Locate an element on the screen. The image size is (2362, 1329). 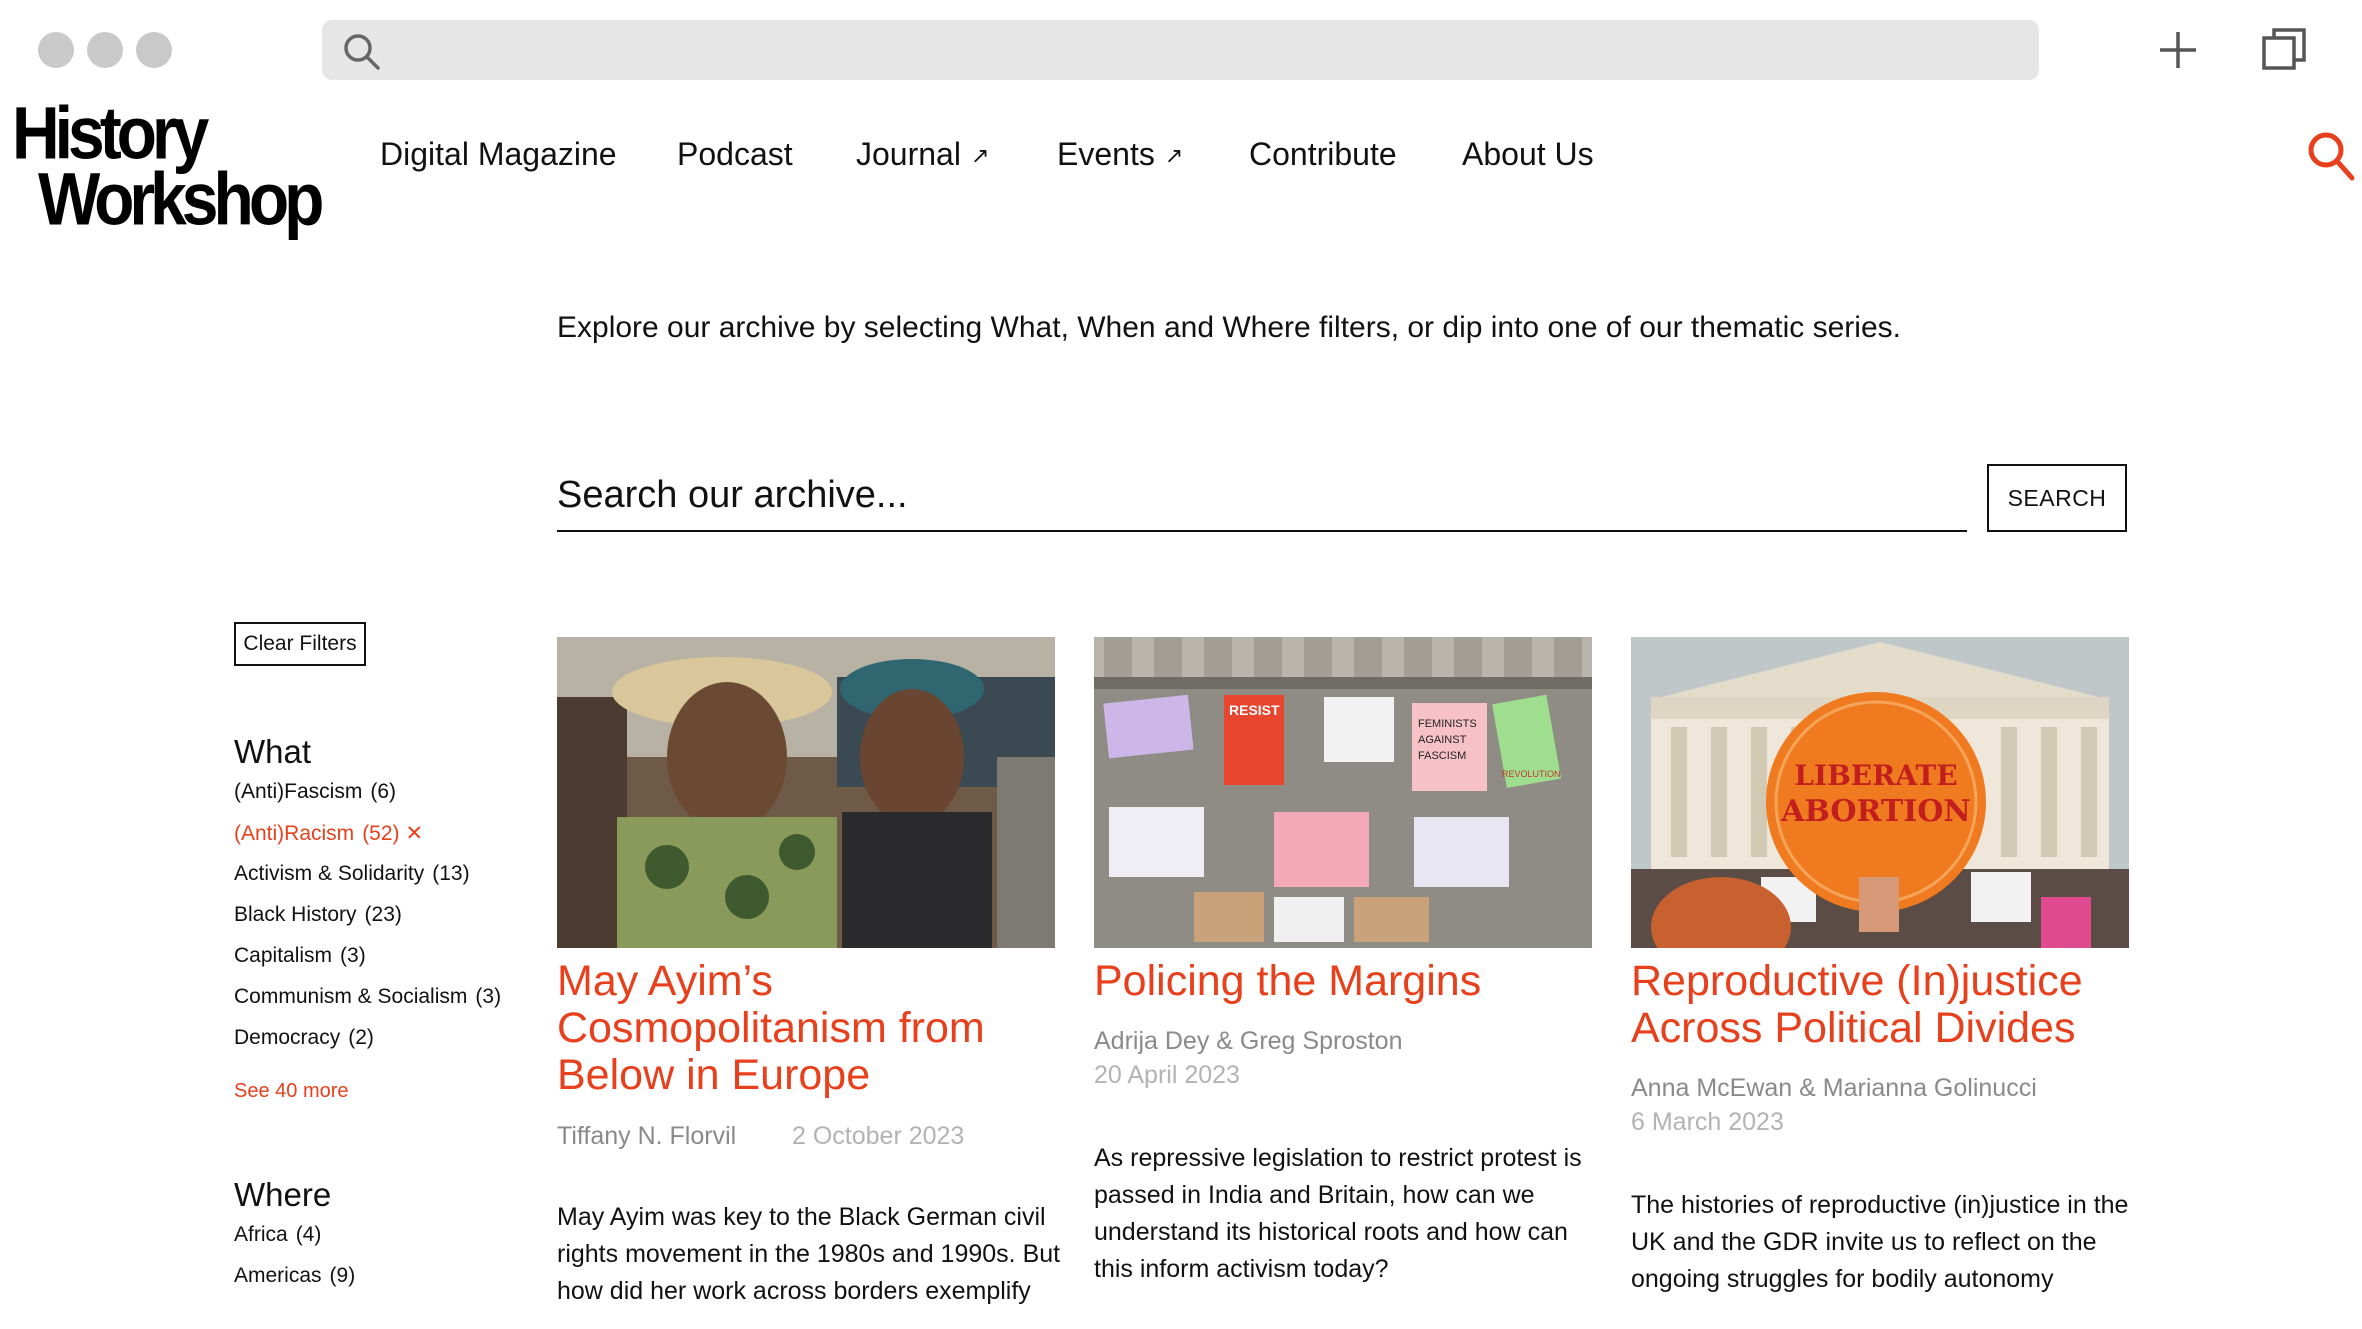
site-search-icon is located at coordinates (2331, 157).